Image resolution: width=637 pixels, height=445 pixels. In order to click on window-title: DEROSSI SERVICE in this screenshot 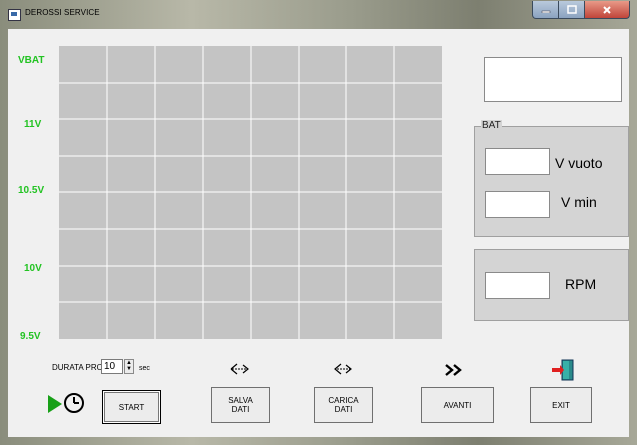, I will do `click(62, 12)`.